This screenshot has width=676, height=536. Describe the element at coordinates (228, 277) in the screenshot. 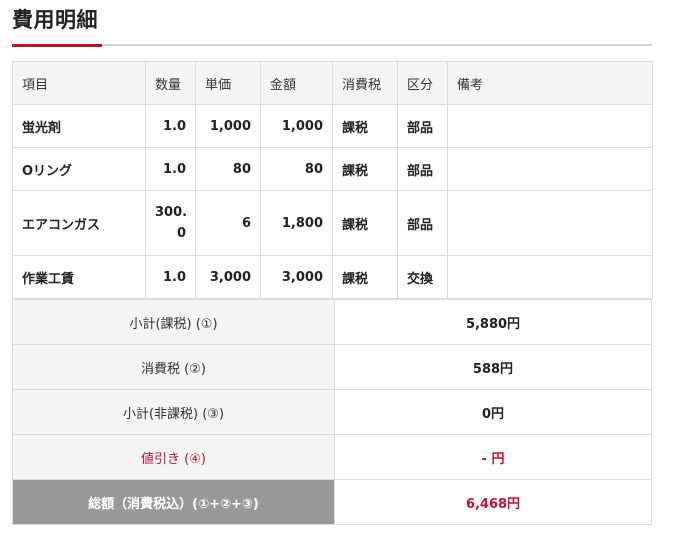

I see `cell-unit-price: 3,000` at that location.